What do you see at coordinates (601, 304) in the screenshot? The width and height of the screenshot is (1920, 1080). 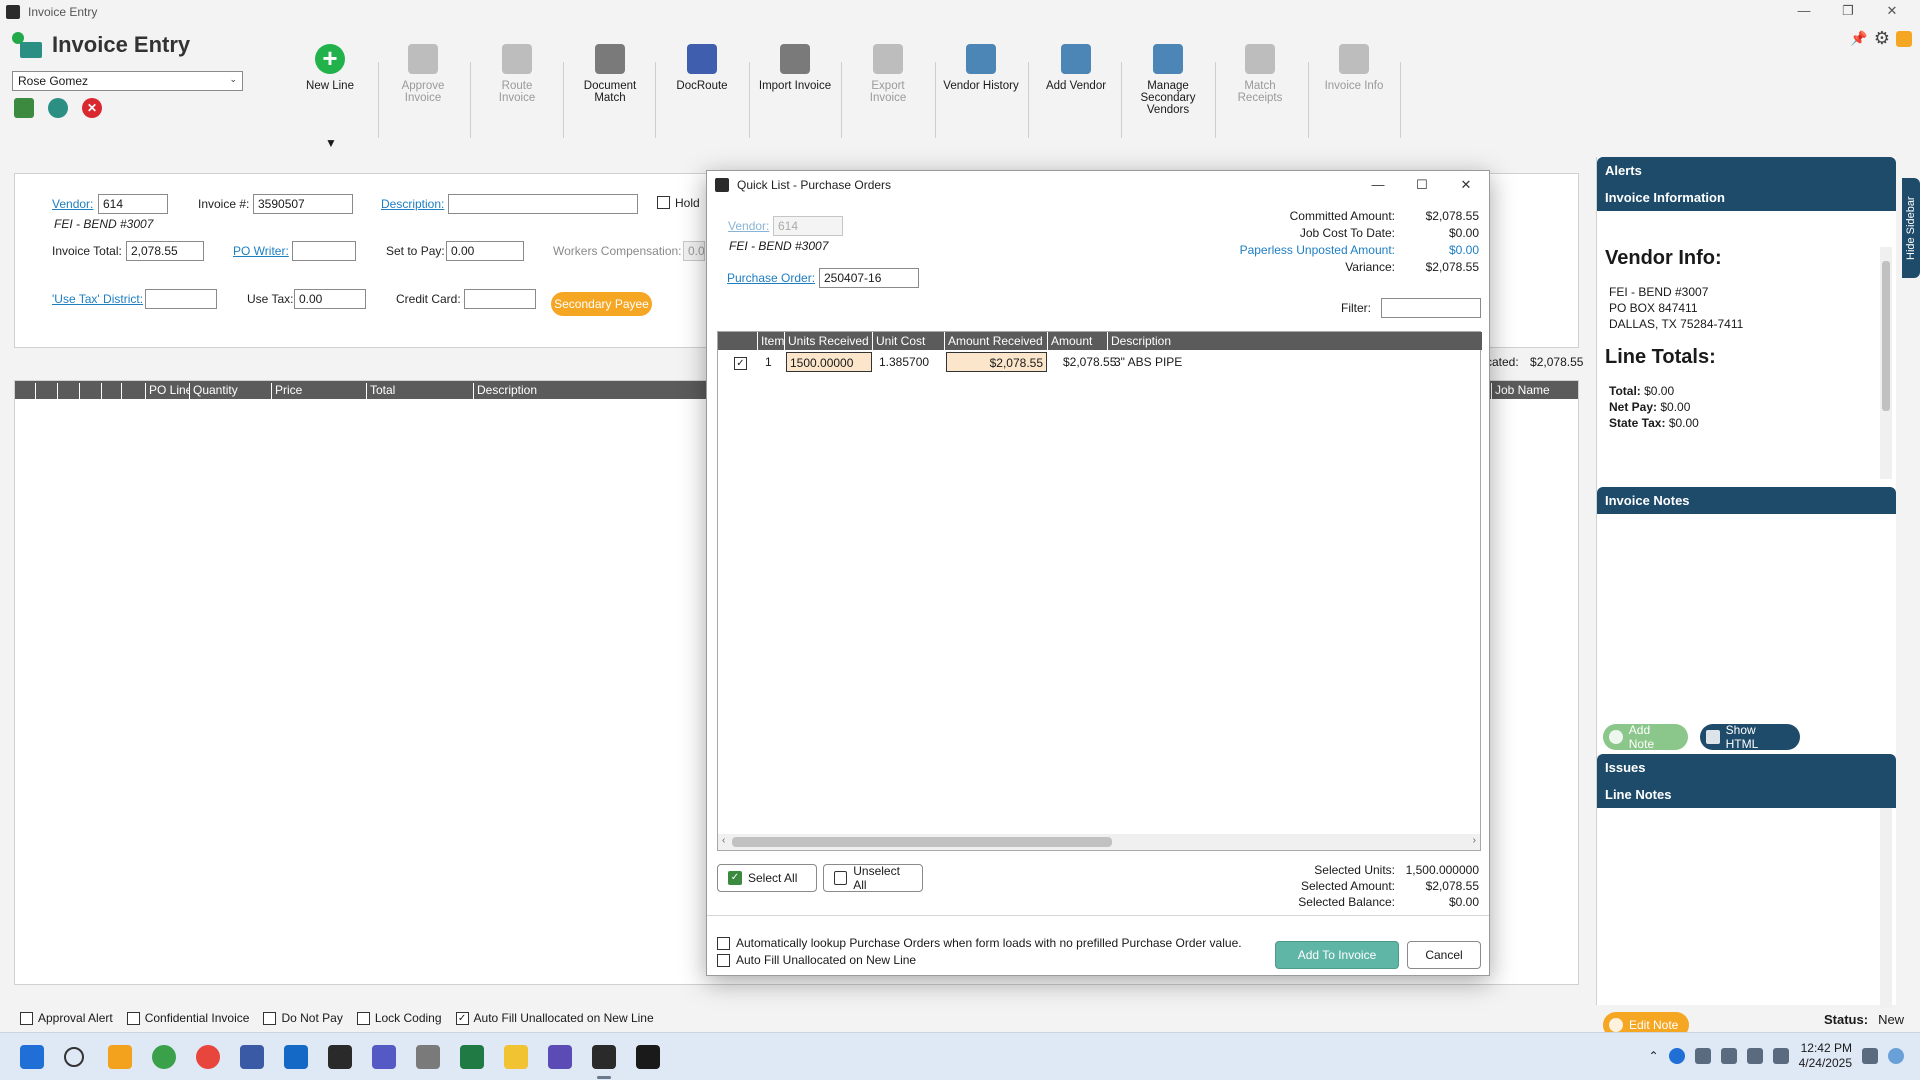 I see `secondary-payee-button: Secondary Payee` at bounding box center [601, 304].